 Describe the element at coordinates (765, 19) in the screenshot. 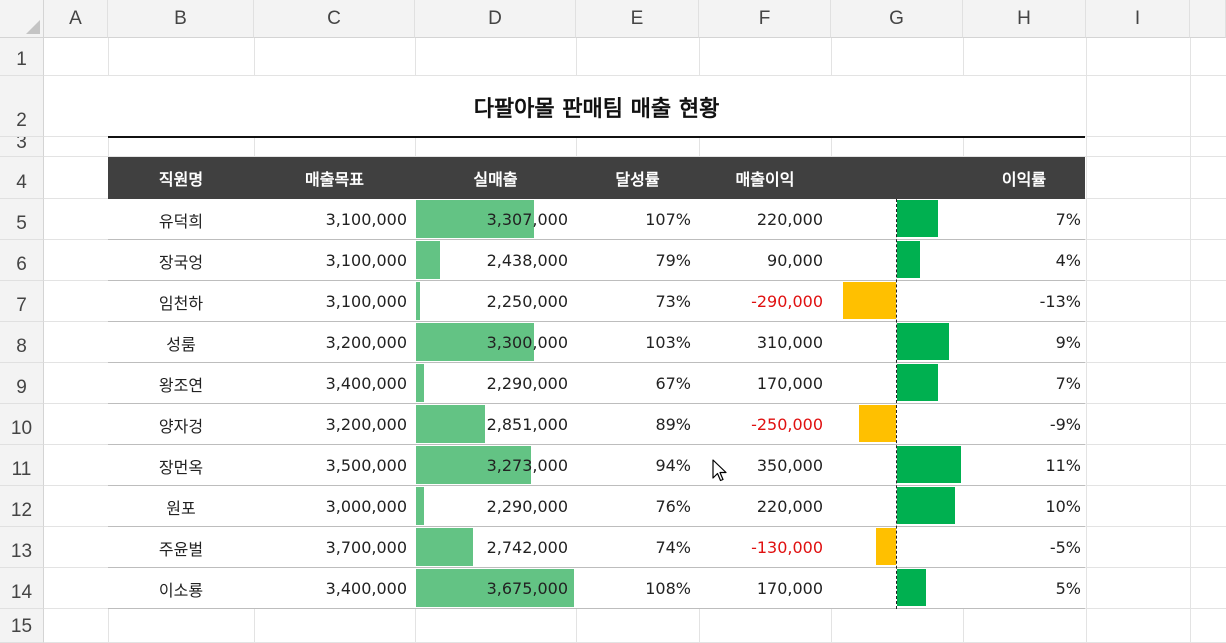

I see `column-header-f: F` at that location.